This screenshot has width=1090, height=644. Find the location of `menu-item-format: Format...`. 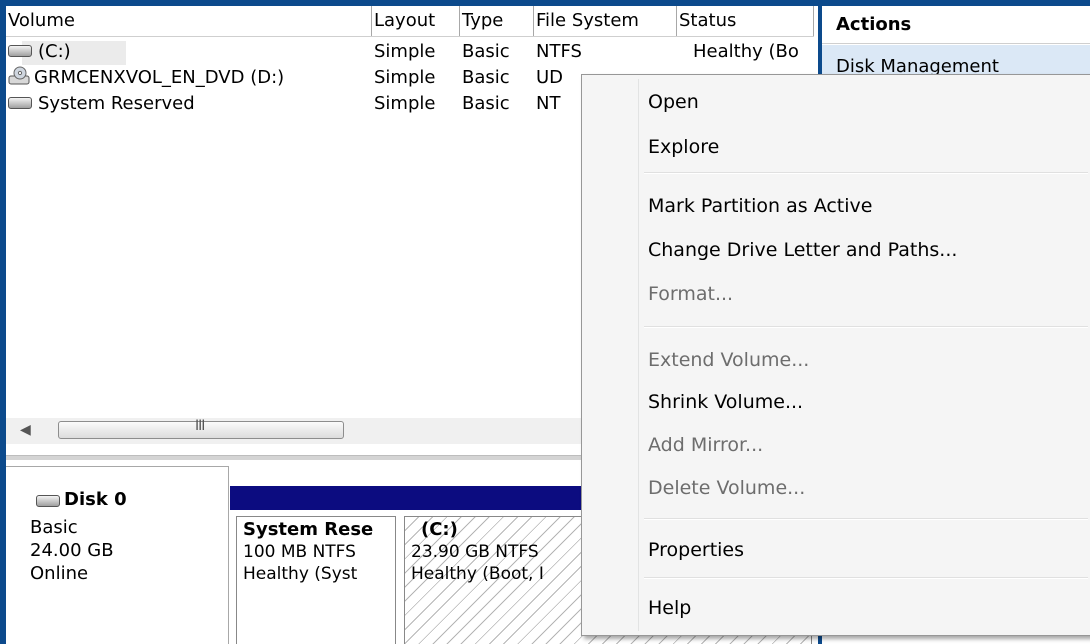

menu-item-format: Format... is located at coordinates (690, 294).